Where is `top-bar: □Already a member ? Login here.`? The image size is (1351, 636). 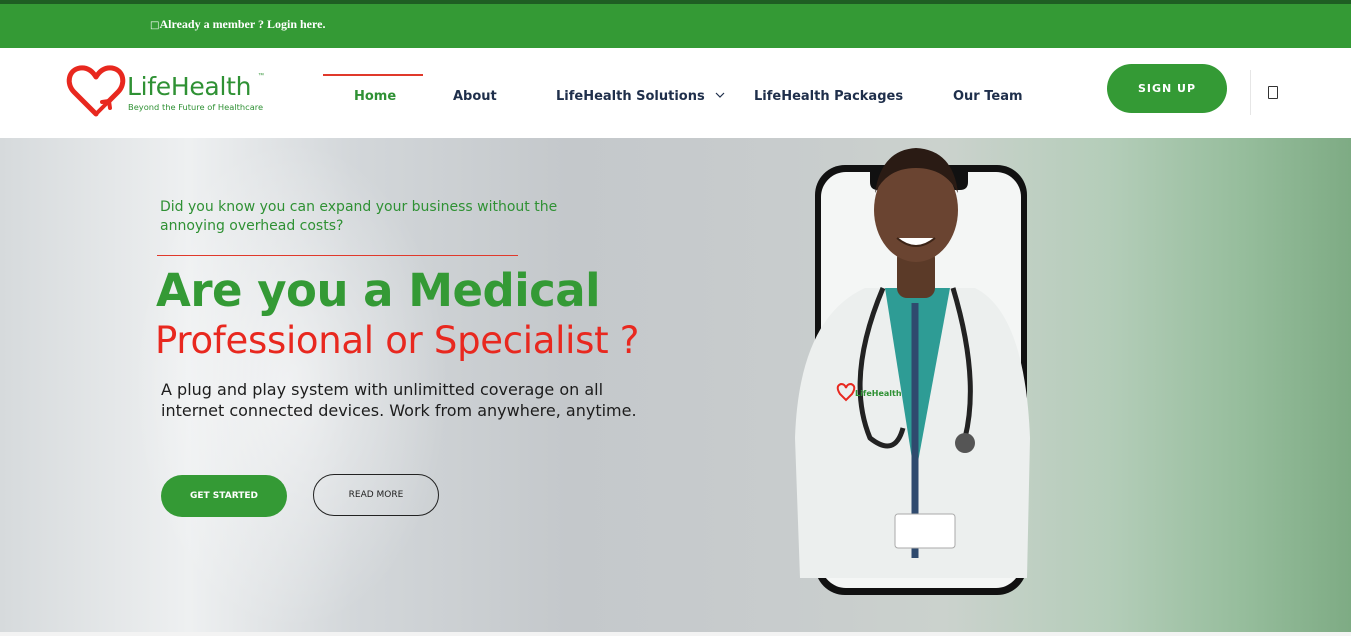
top-bar: □Already a member ? Login here. is located at coordinates (675, 24).